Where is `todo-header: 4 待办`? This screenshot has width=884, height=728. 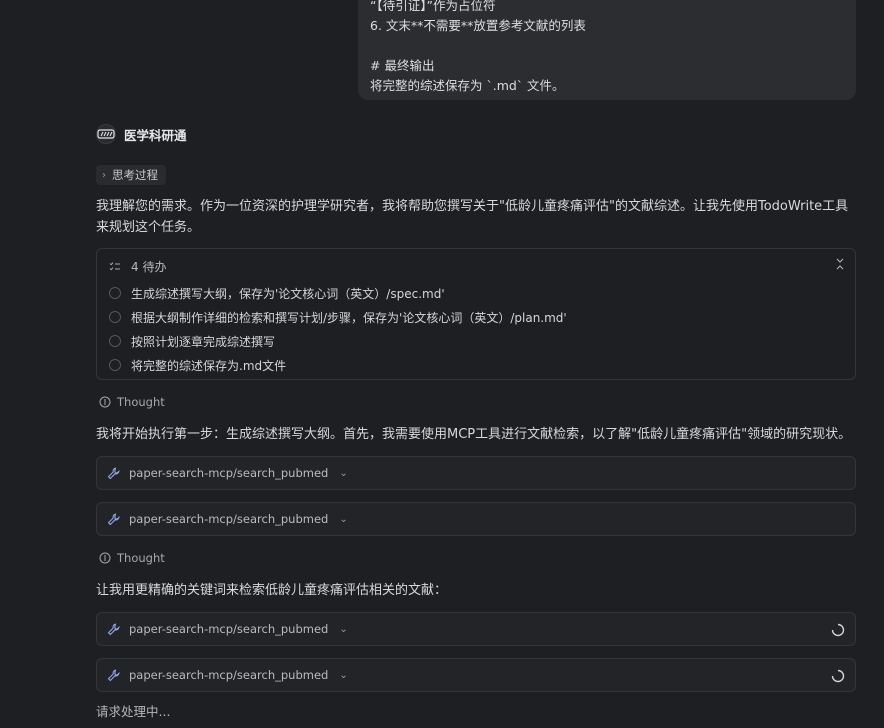 todo-header: 4 待办 is located at coordinates (137, 266).